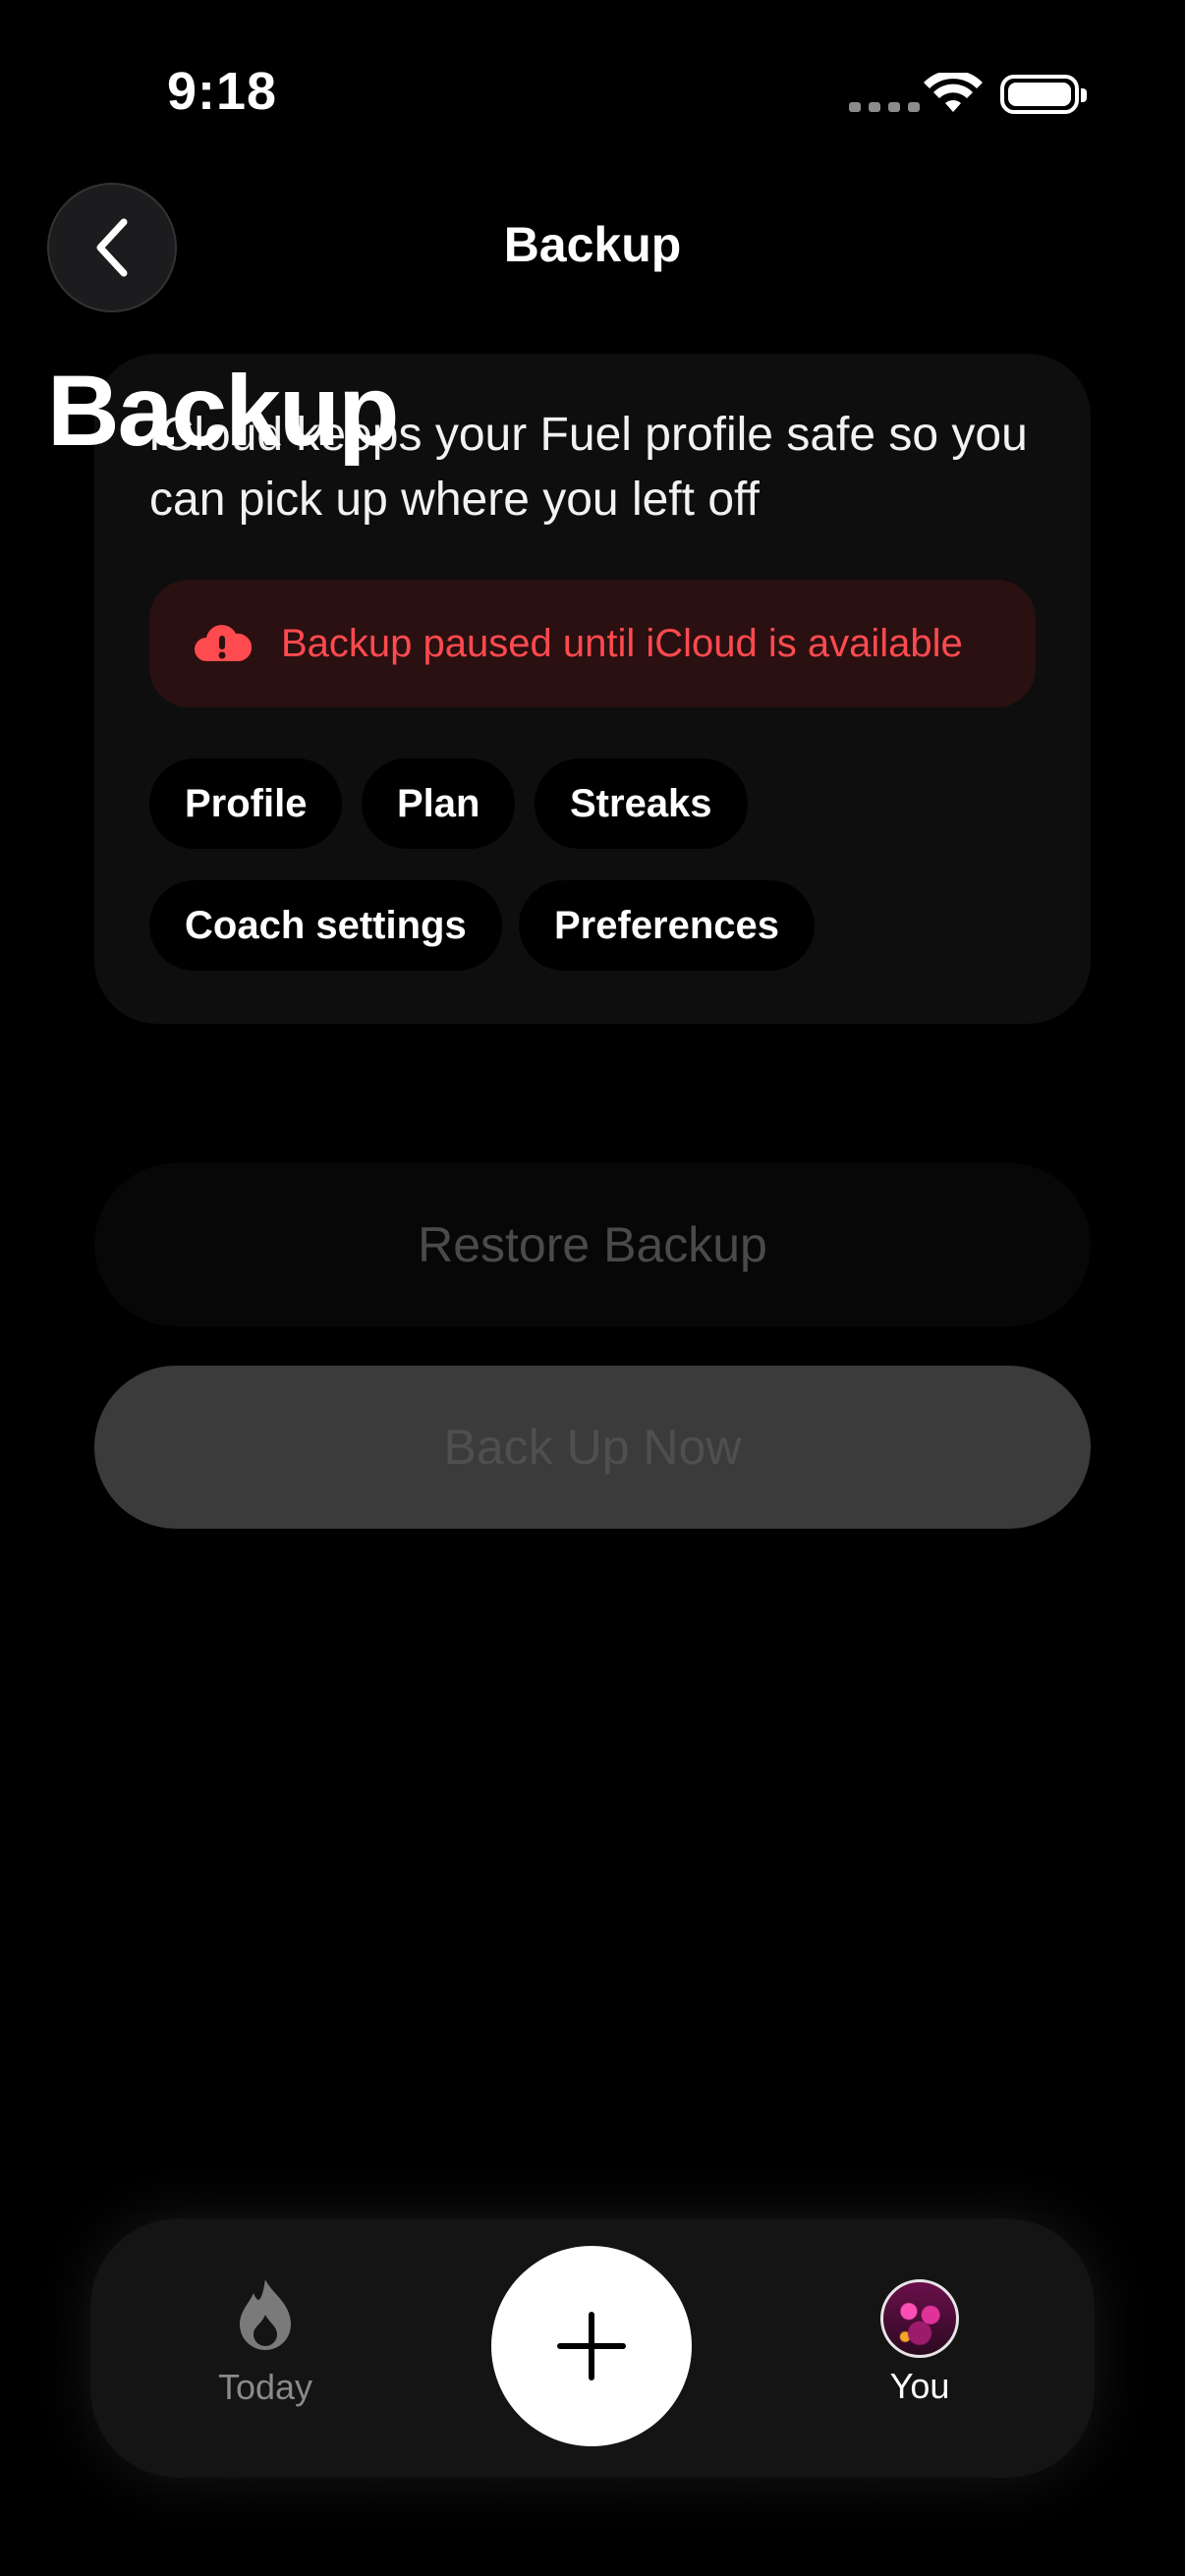 The image size is (1185, 2576). Describe the element at coordinates (592, 1447) in the screenshot. I see `back-up-now-button: Back Up Now` at that location.